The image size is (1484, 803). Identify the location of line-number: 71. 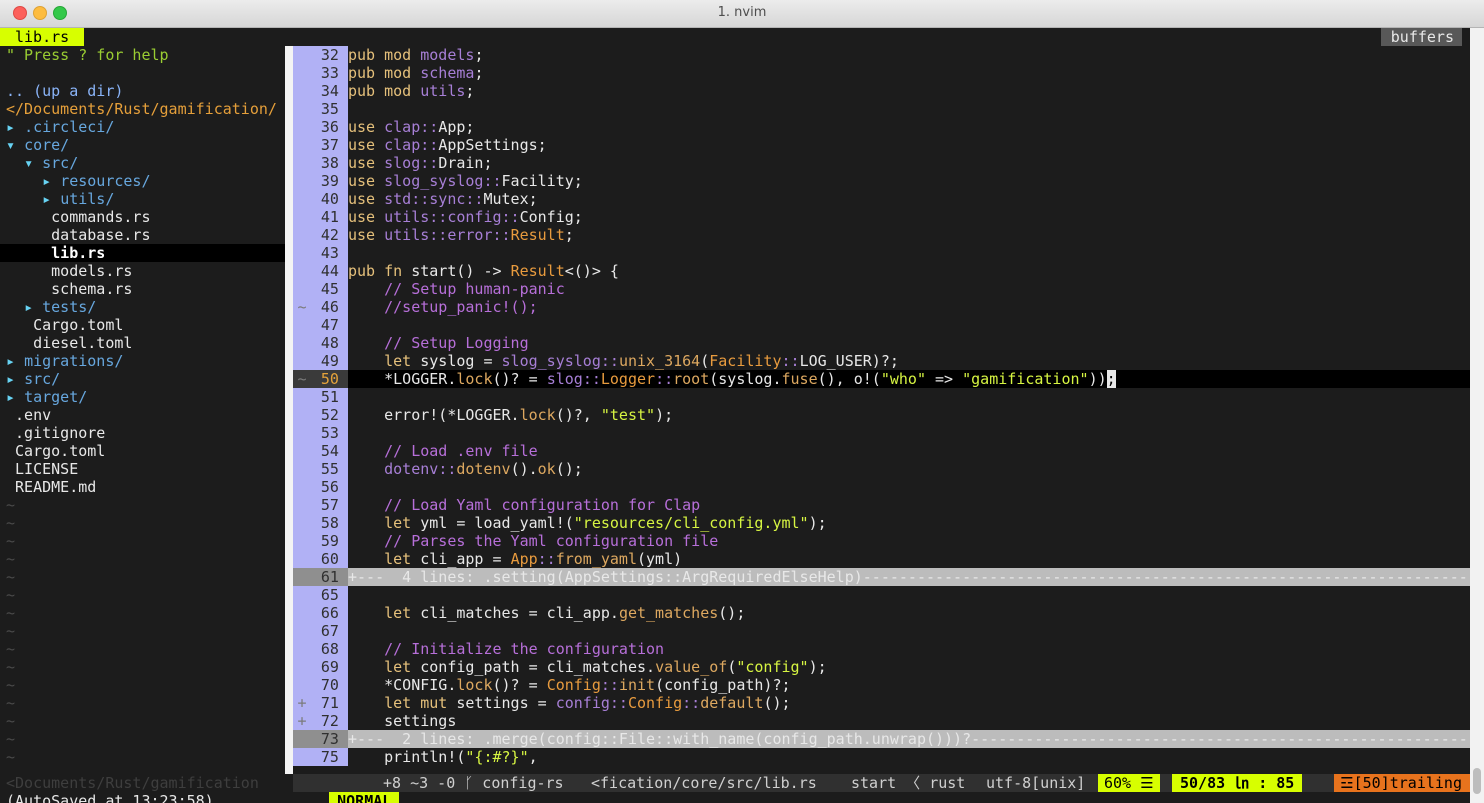
(329, 703).